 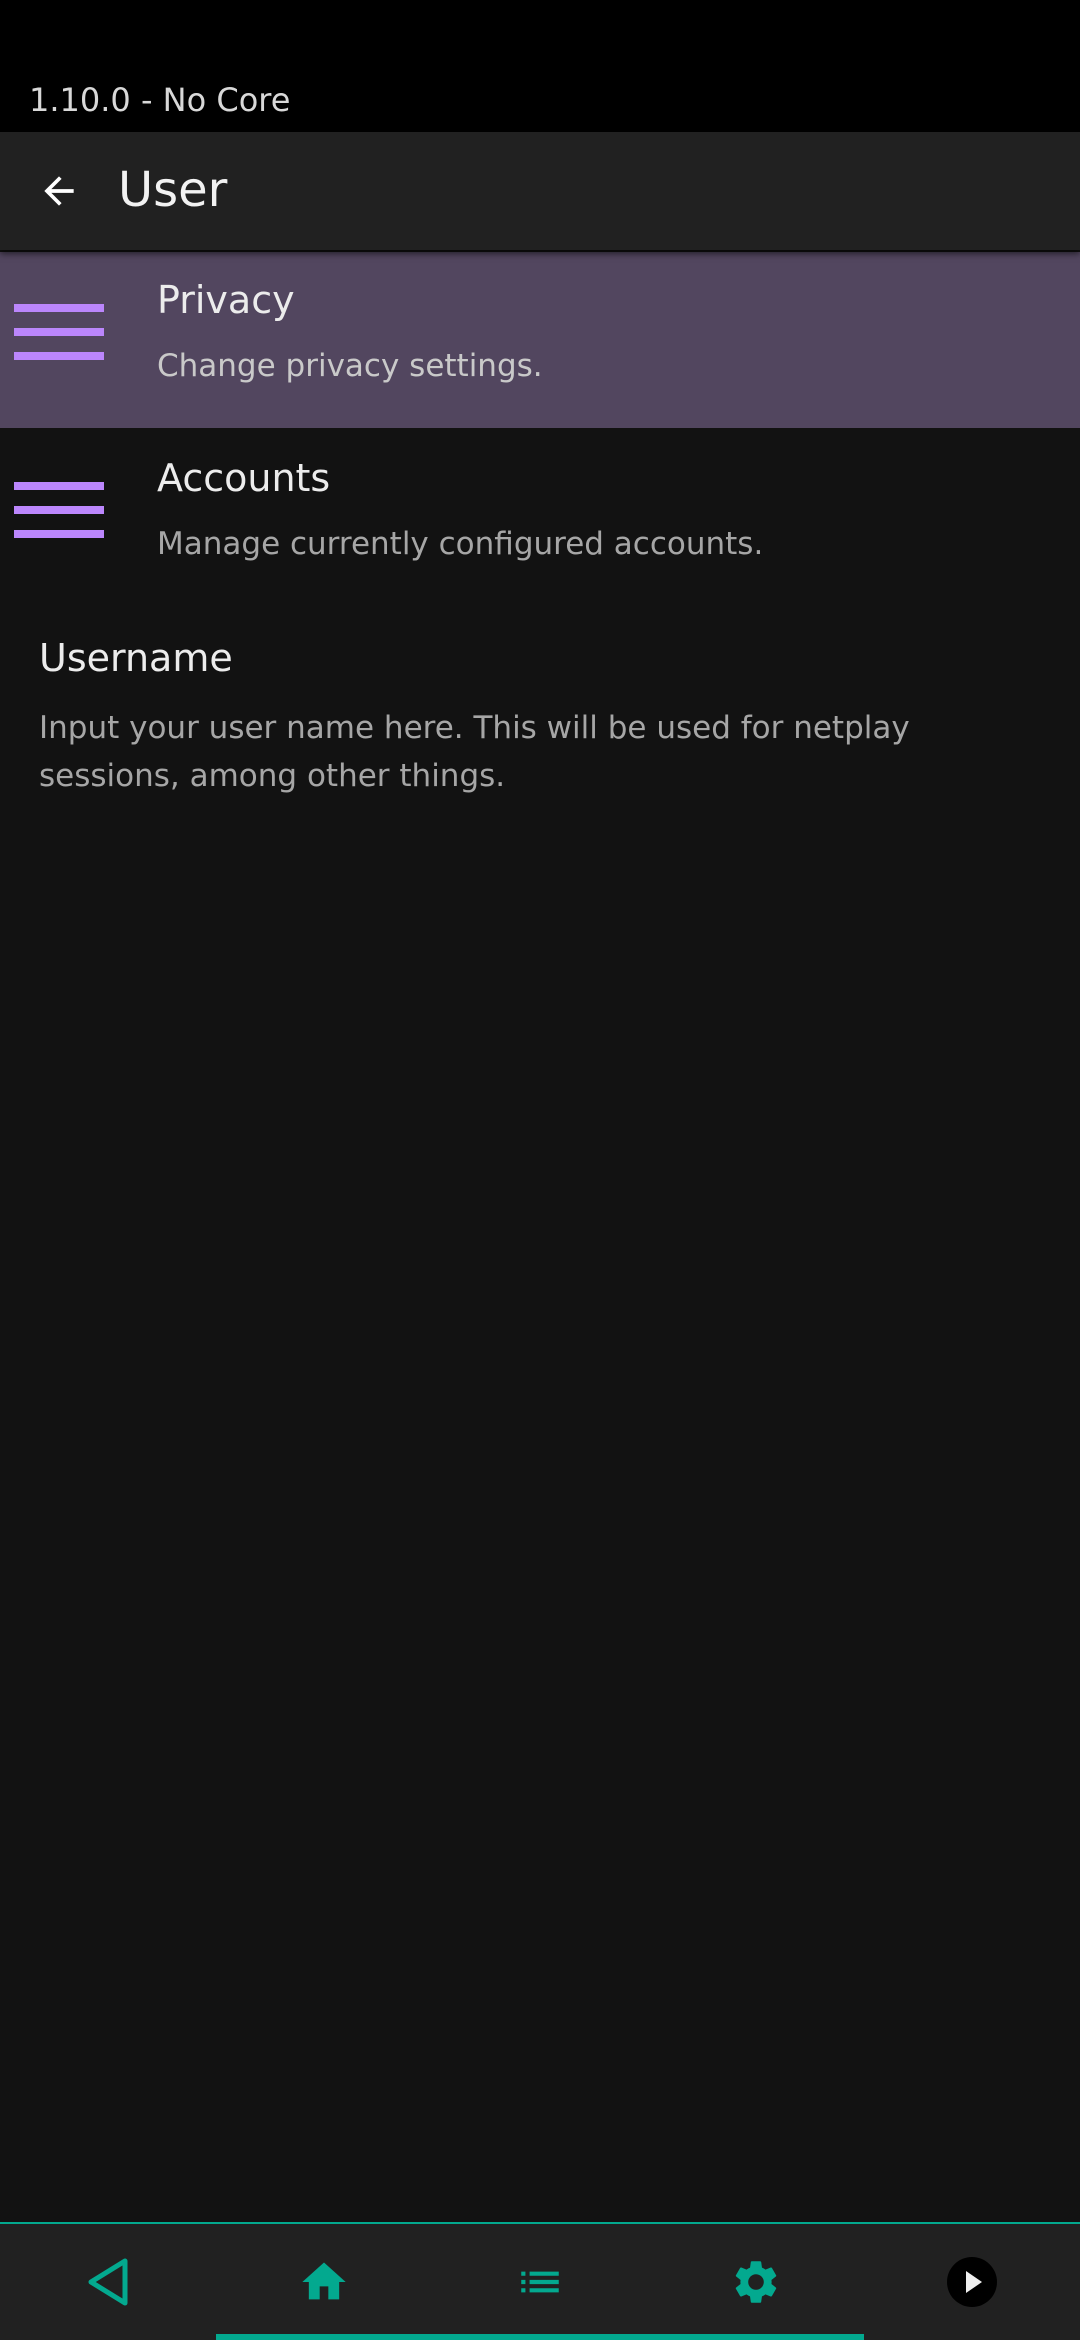 I want to click on nav-home-button, so click(x=324, y=2282).